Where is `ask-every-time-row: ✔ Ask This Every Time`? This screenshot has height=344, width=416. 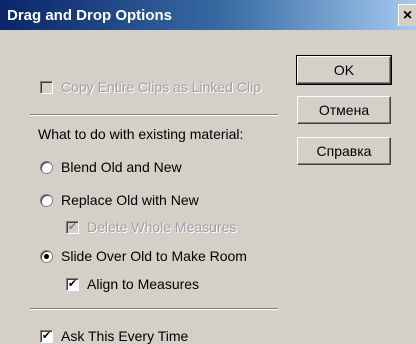
ask-every-time-row: ✔ Ask This Every Time is located at coordinates (114, 336).